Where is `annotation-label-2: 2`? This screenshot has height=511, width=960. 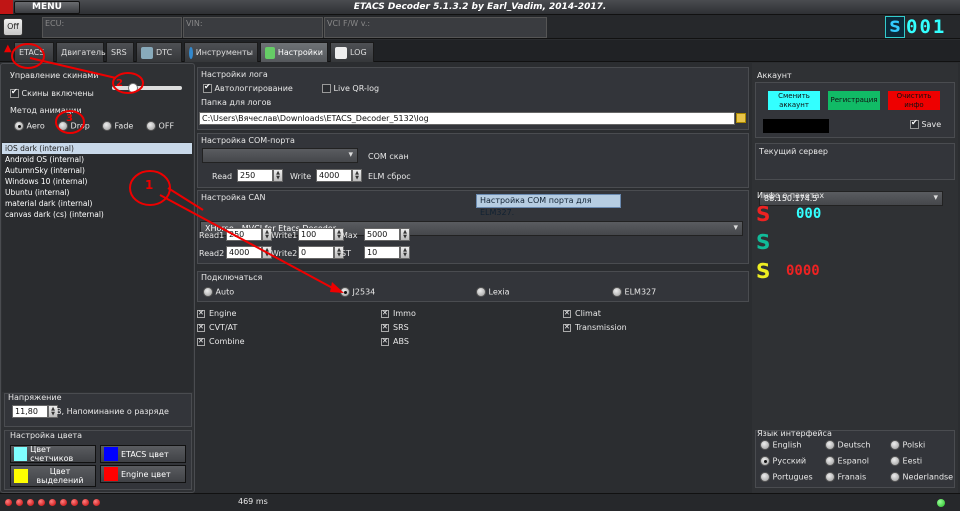 annotation-label-2: 2 is located at coordinates (119, 83).